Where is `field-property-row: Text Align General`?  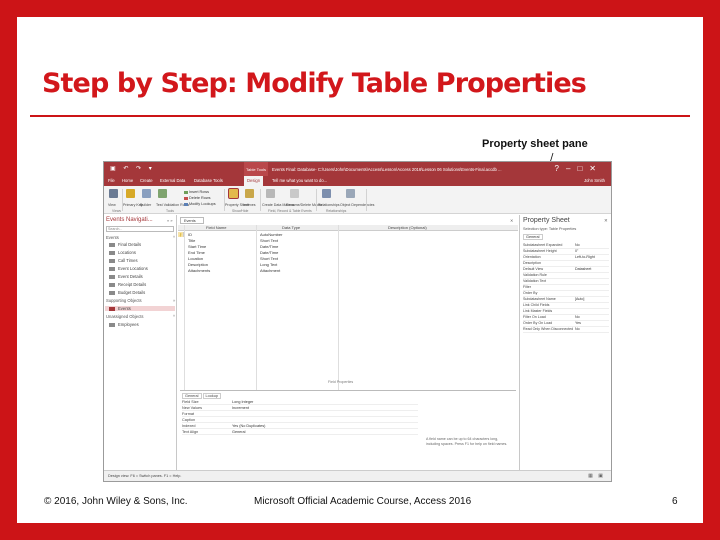
field-property-row: Text Align General is located at coordinates (300, 432).